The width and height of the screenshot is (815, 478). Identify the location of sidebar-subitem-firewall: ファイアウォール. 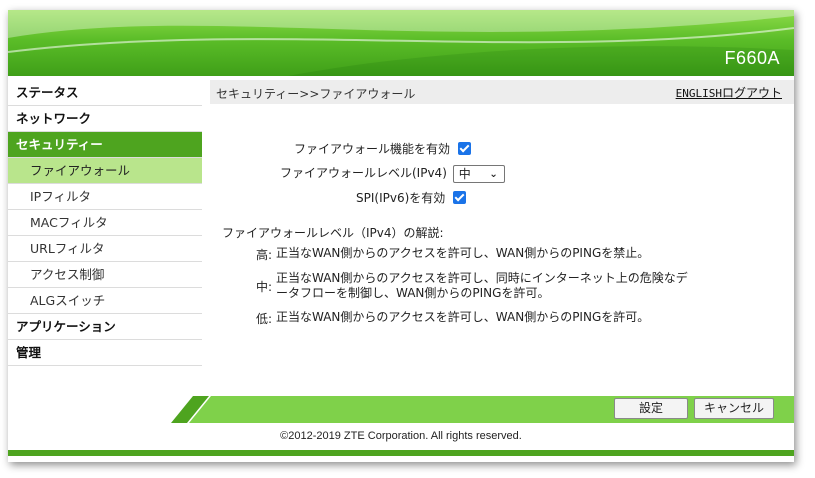
(105, 171).